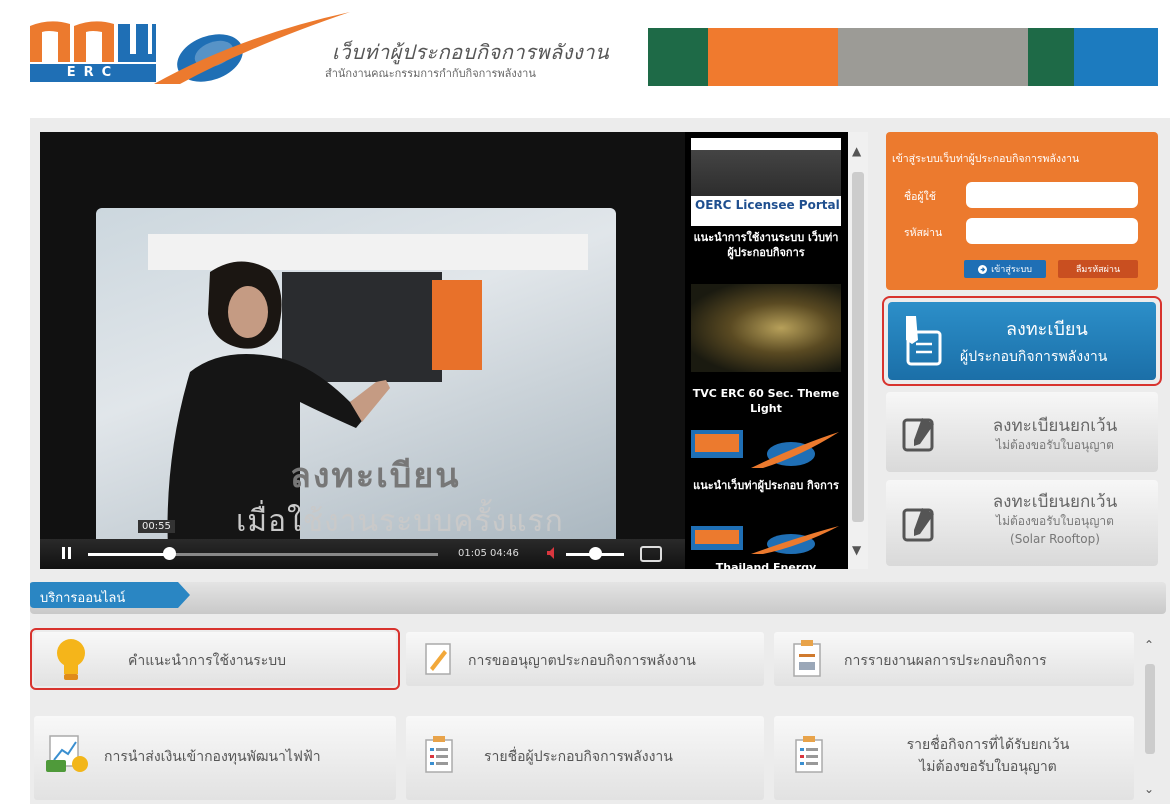  I want to click on service-item-label-line2: ไม่ต้องขอรับใบอนุญาต, so click(988, 767).